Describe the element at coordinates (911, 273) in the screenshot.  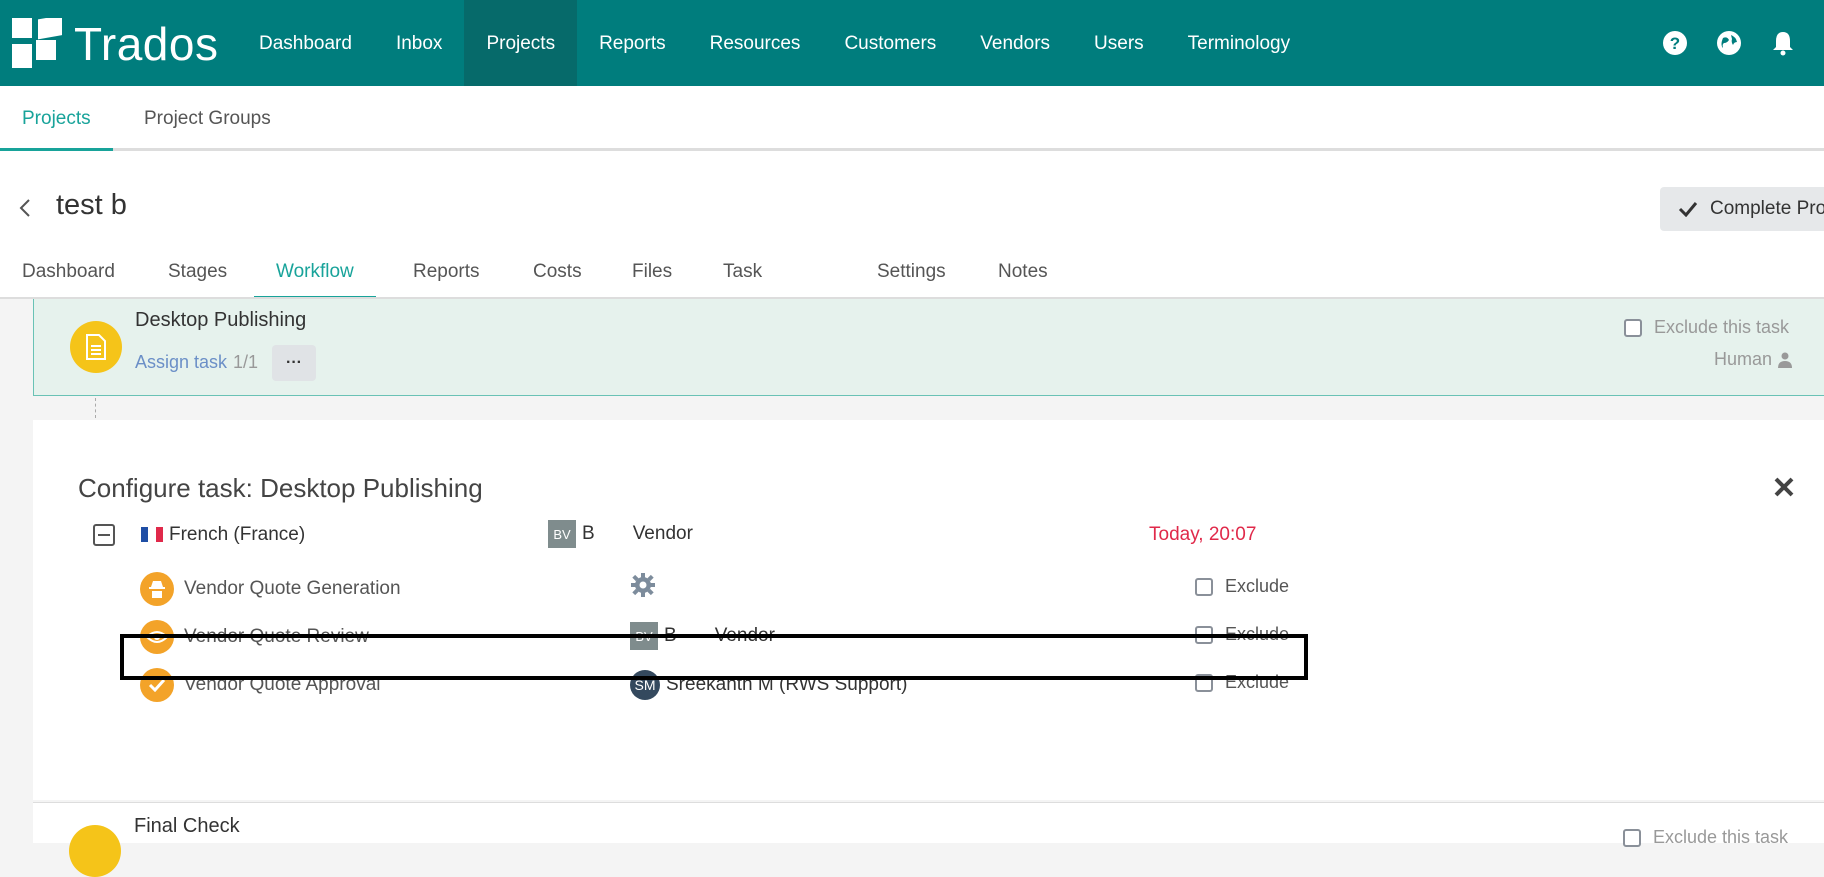
I see `tab-settings: Settings` at that location.